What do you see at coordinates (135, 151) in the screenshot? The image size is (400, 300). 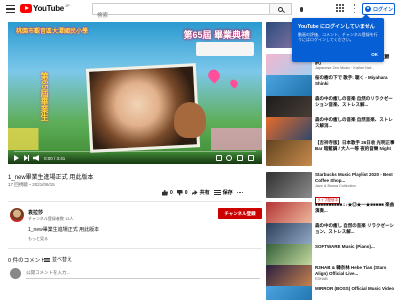 I see `progress-bar` at bounding box center [135, 151].